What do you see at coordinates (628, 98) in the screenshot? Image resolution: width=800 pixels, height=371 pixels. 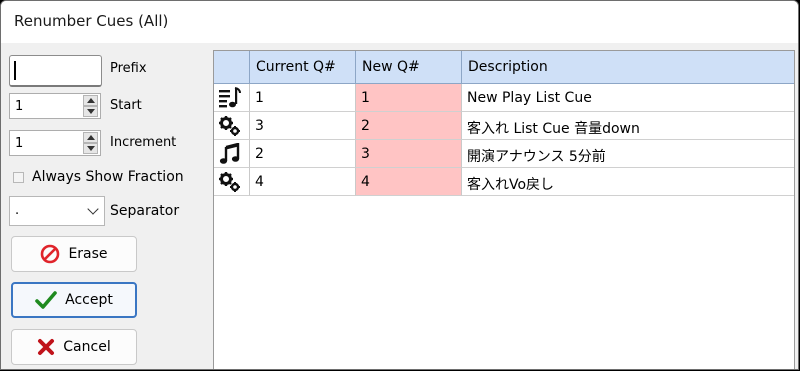 I see `description-cell: New Play List Cue` at bounding box center [628, 98].